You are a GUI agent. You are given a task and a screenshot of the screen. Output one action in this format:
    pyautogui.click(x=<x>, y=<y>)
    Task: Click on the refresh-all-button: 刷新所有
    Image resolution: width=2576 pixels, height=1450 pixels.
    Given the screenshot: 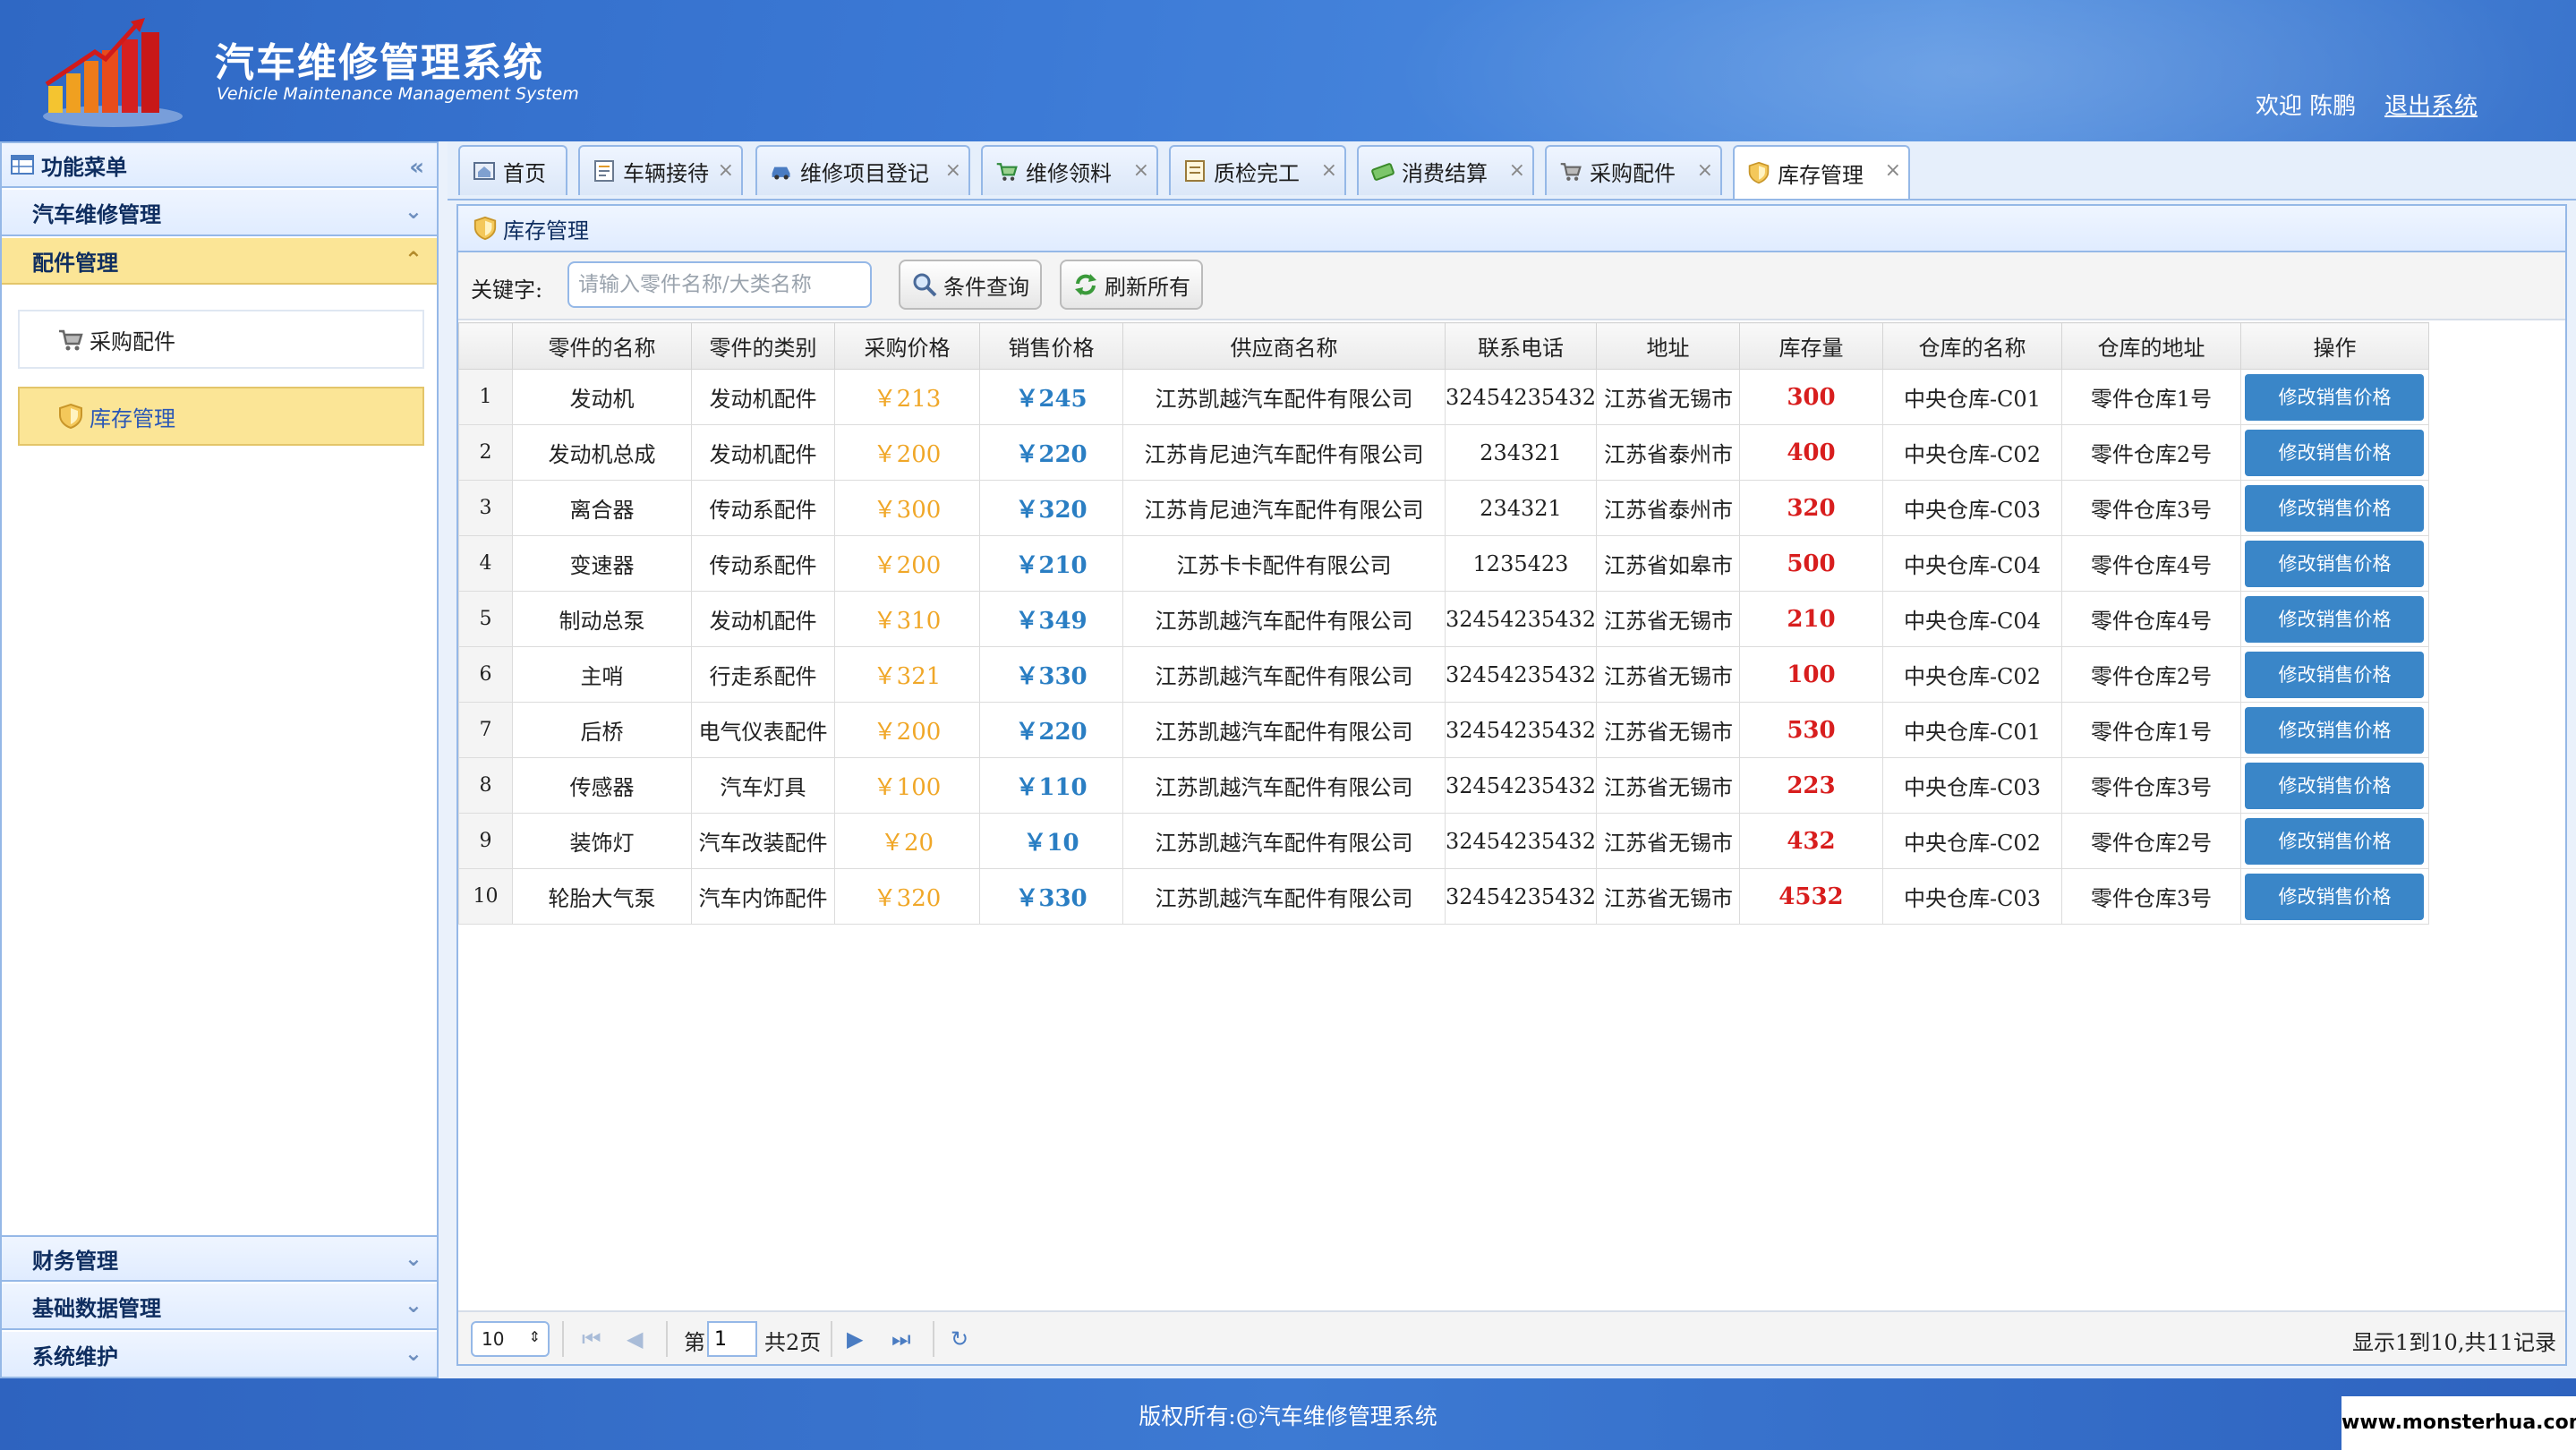 What is the action you would take?
    pyautogui.click(x=1131, y=285)
    